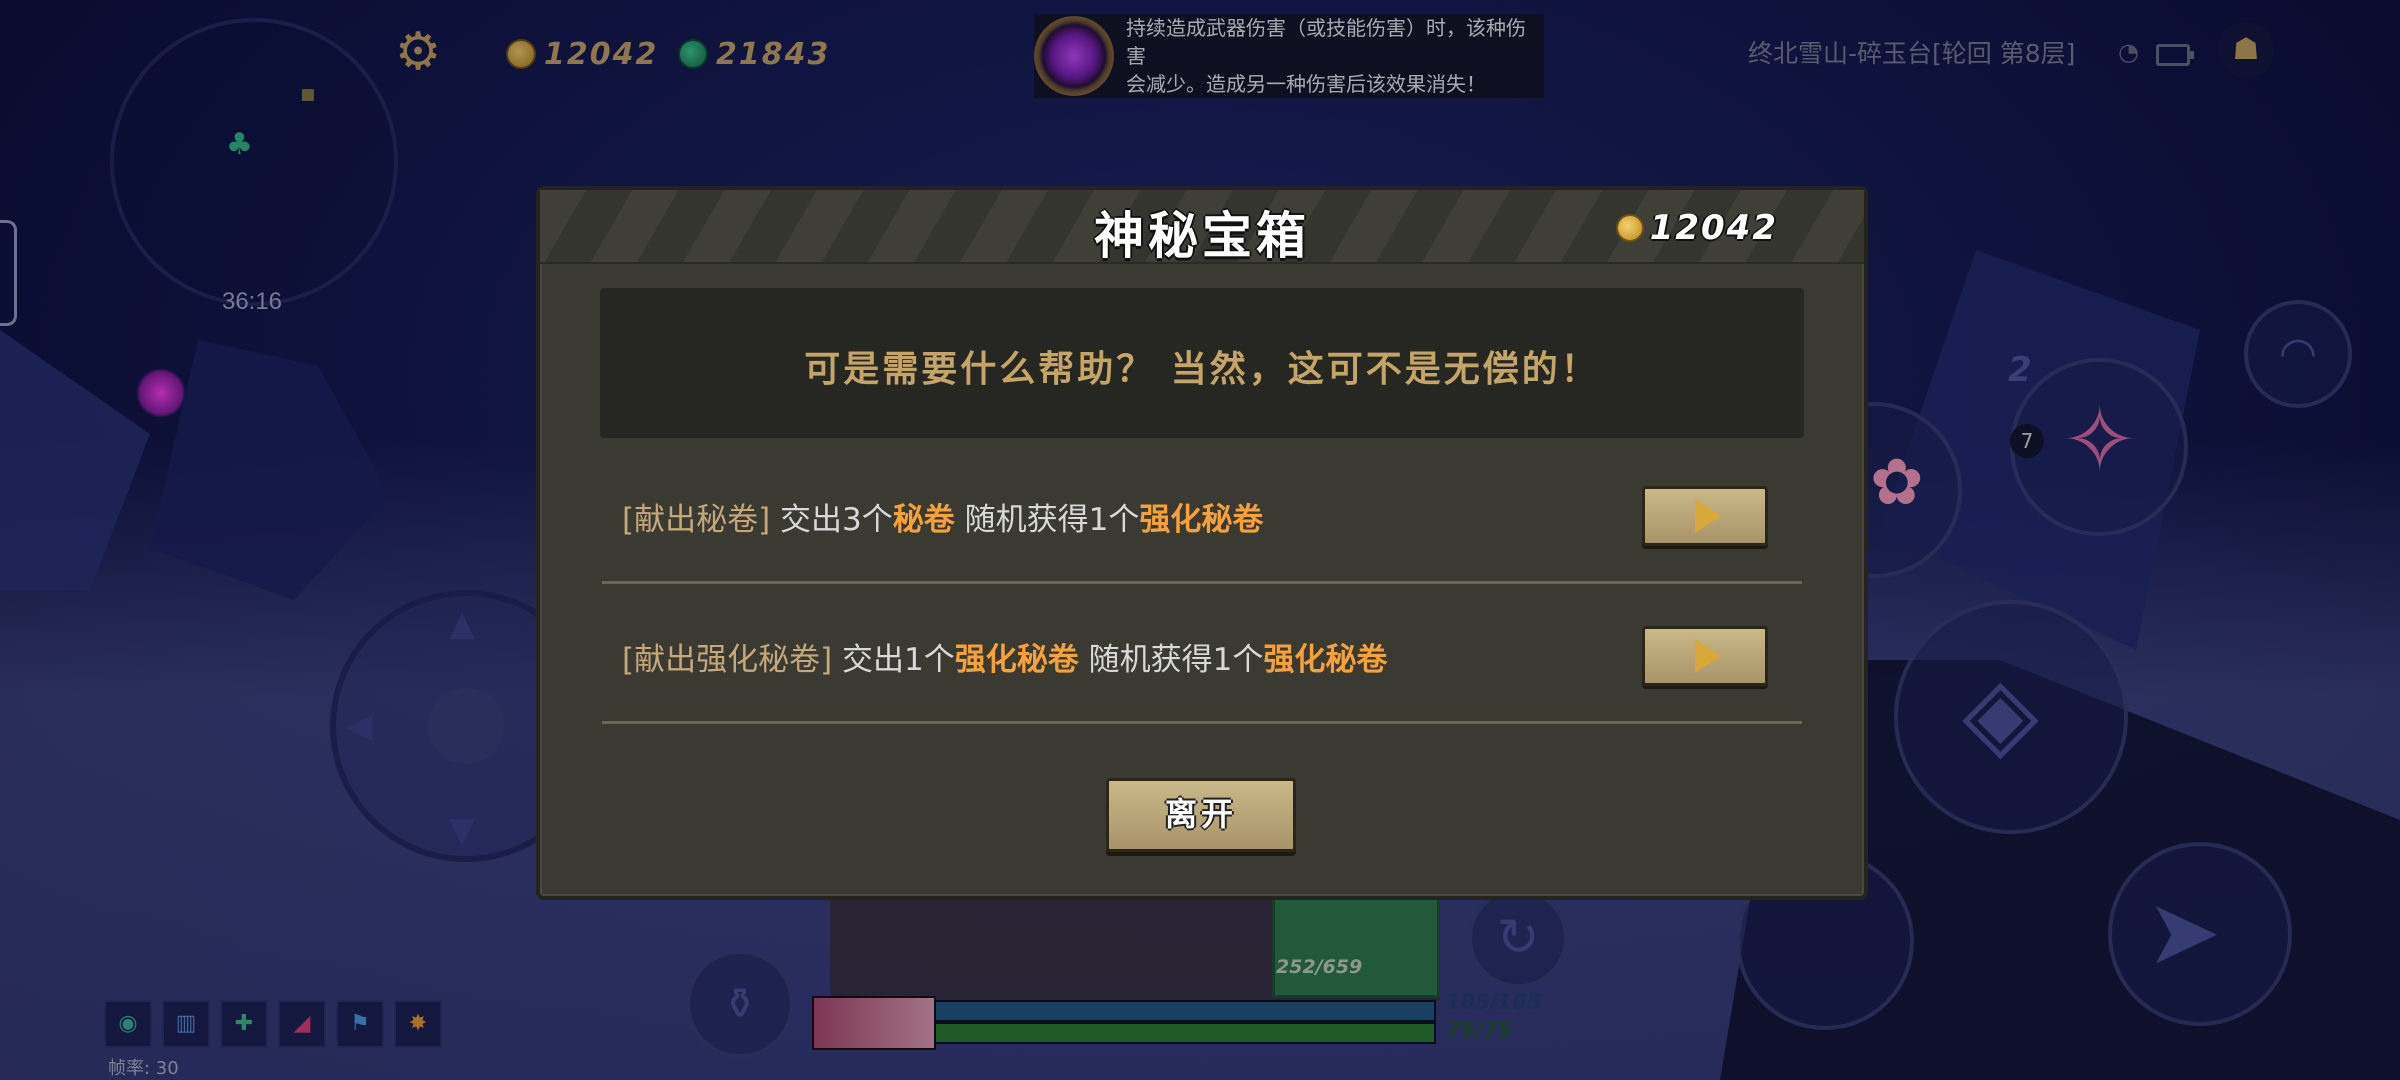  Describe the element at coordinates (1016, 660) in the screenshot. I see `option-highlight-a: 强化秘卷` at that location.